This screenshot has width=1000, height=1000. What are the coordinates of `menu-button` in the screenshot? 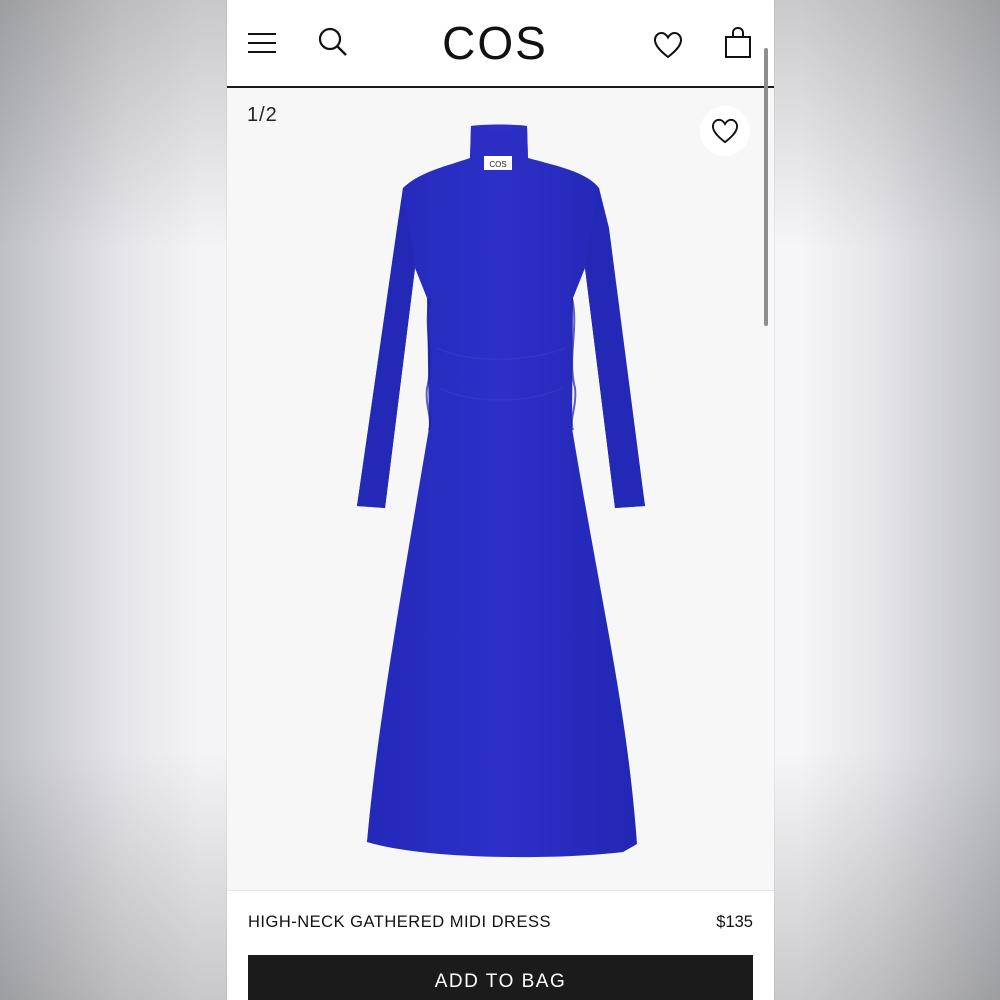 It's located at (262, 43).